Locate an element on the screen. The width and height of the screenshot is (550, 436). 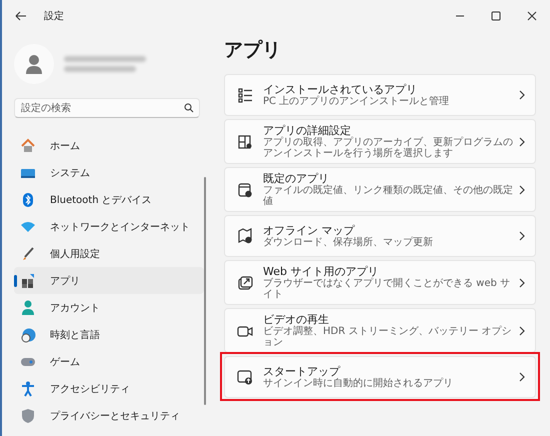
nav-item: 個人用設定 is located at coordinates (109, 253).